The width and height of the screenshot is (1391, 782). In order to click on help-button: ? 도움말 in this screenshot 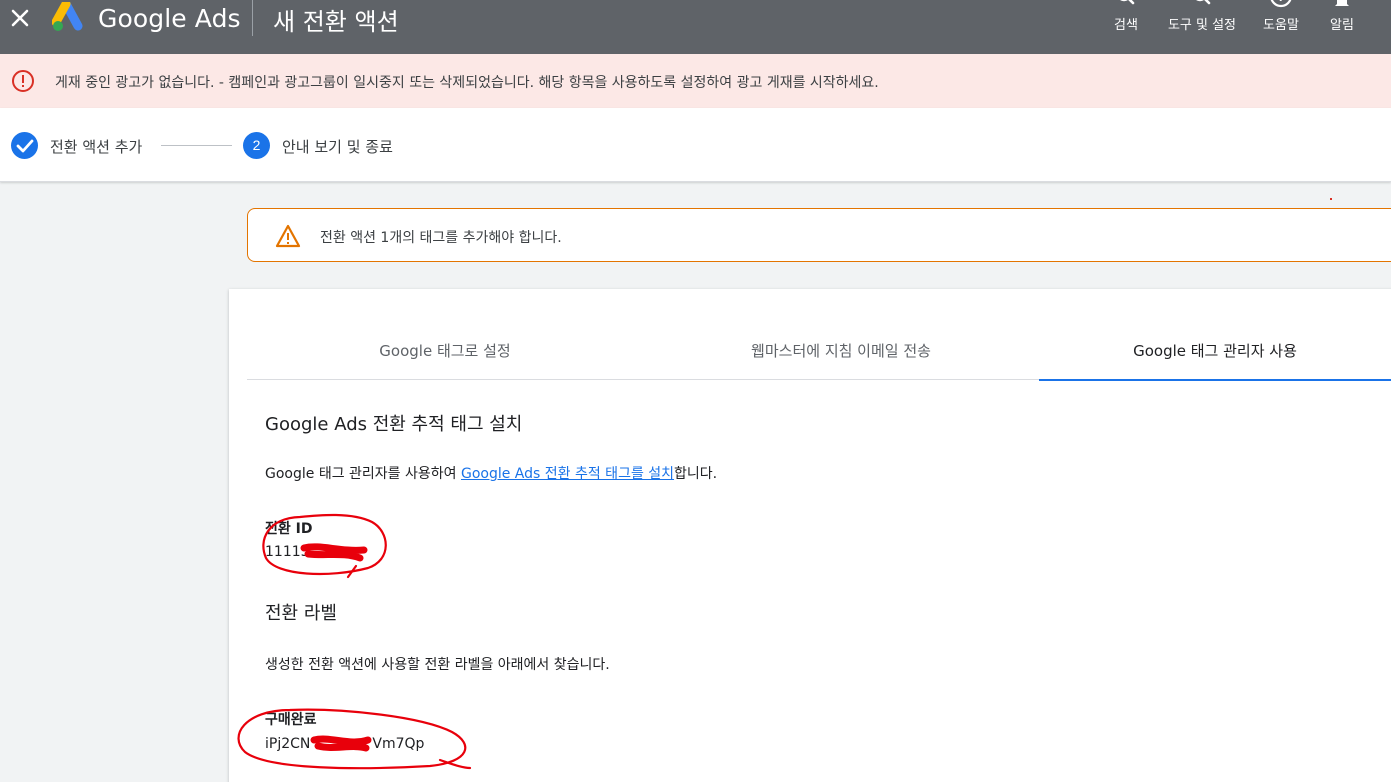, I will do `click(1281, 16)`.